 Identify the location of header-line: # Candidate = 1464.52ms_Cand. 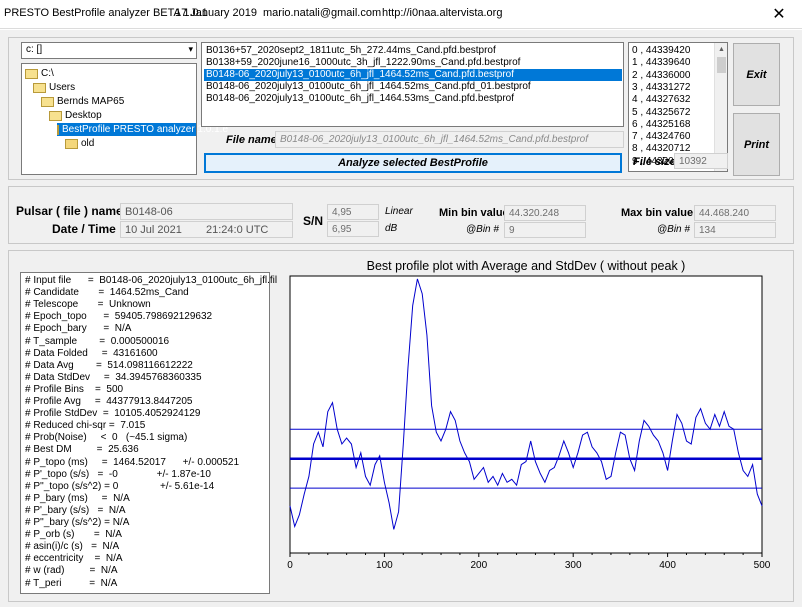
(107, 293).